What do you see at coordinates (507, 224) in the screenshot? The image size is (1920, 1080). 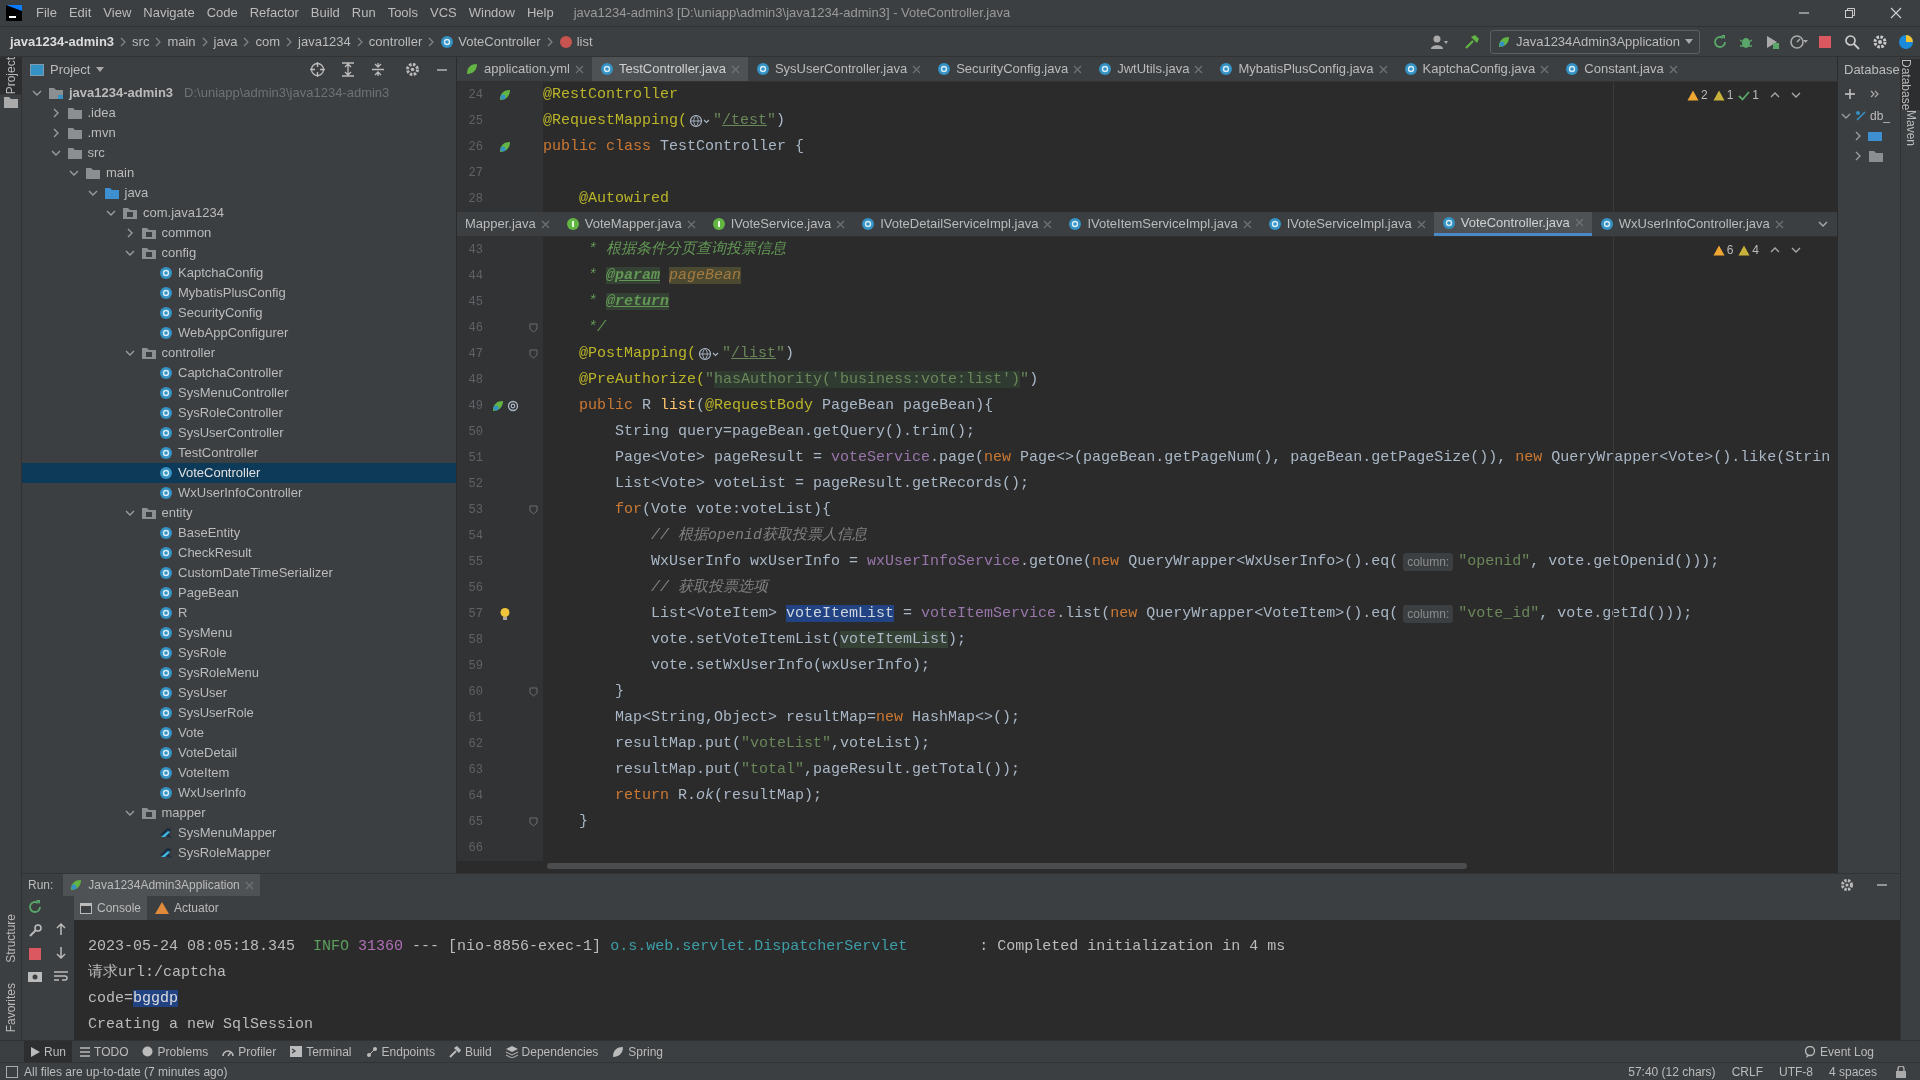 I see `editor-tab: Mapper.java` at bounding box center [507, 224].